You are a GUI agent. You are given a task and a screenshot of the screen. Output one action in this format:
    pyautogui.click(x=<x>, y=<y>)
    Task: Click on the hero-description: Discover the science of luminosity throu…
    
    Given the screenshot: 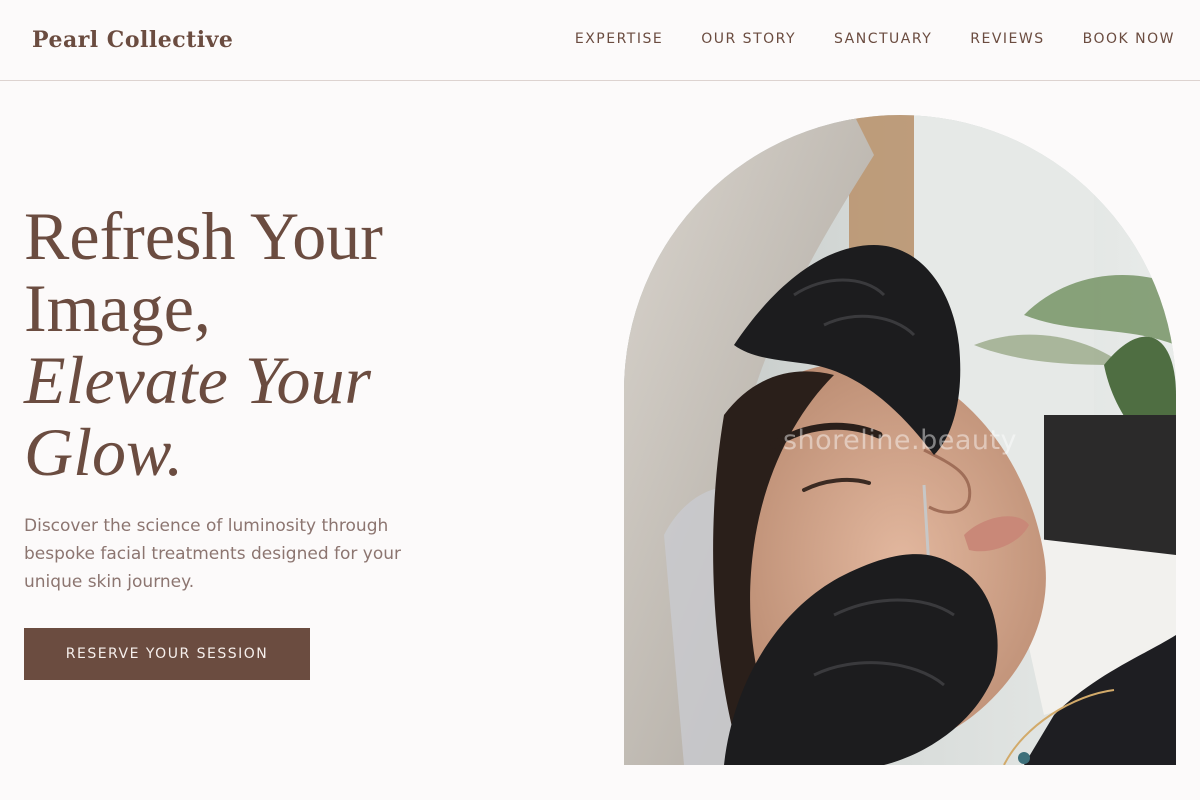 What is the action you would take?
    pyautogui.click(x=213, y=554)
    